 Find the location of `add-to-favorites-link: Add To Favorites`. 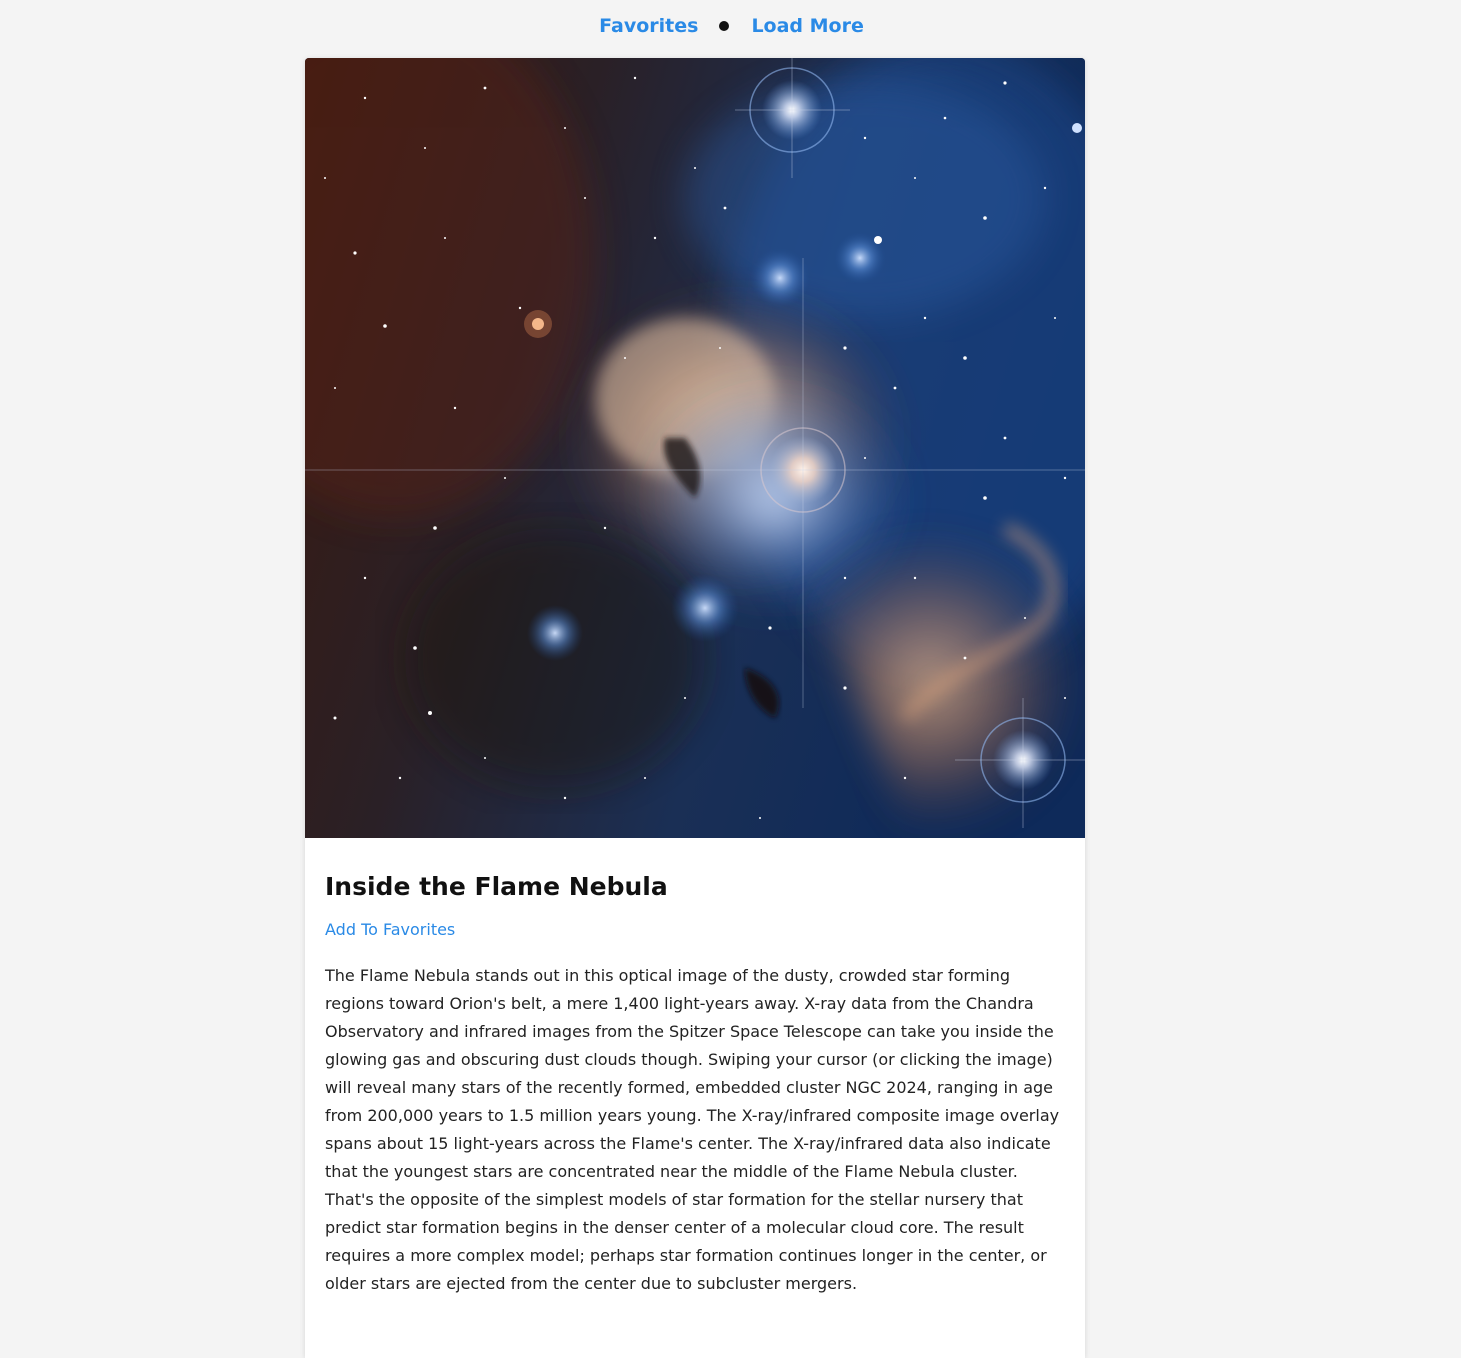

add-to-favorites-link: Add To Favorites is located at coordinates (390, 929).